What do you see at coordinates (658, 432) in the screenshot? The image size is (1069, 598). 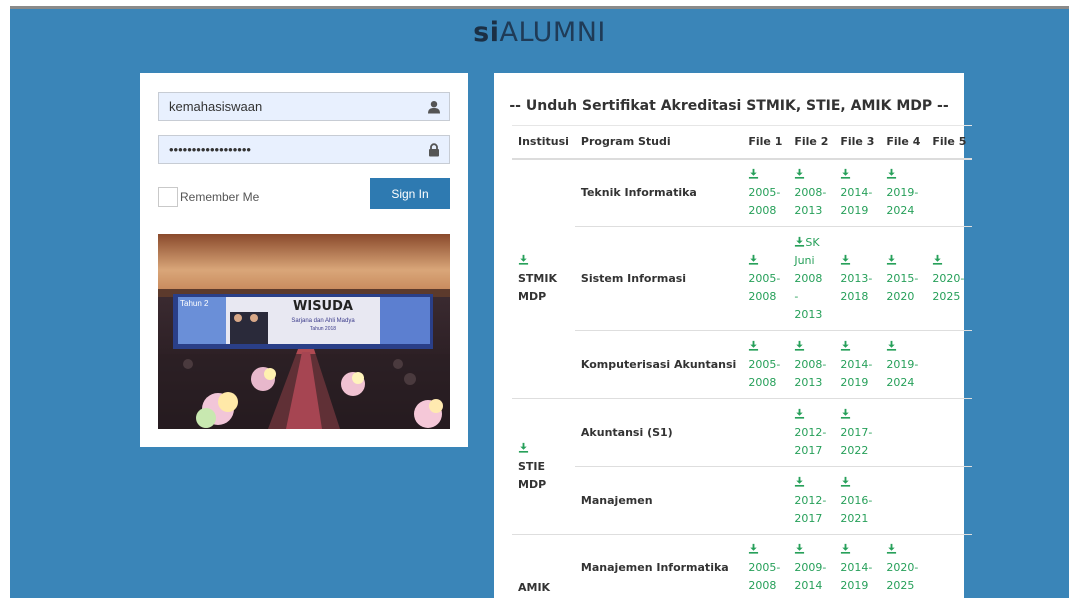 I see `program-name: Akuntansi (S1)` at bounding box center [658, 432].